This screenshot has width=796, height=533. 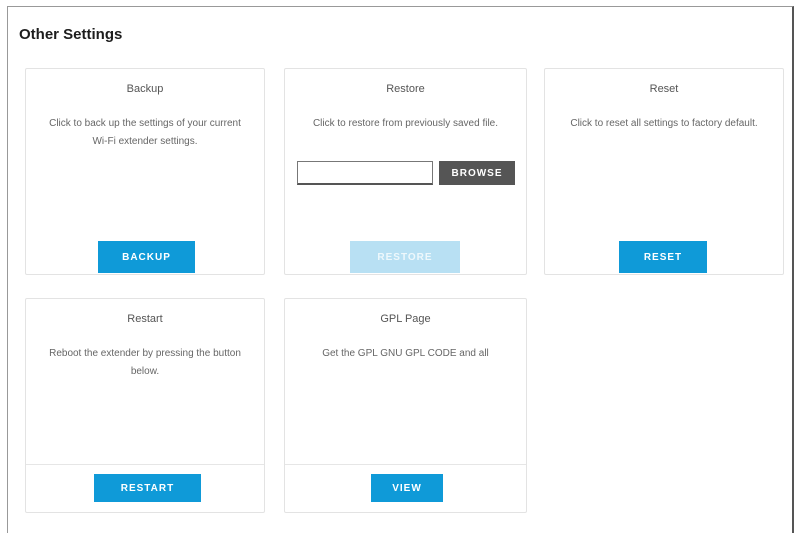 What do you see at coordinates (147, 488) in the screenshot?
I see `restart-button: RESTART` at bounding box center [147, 488].